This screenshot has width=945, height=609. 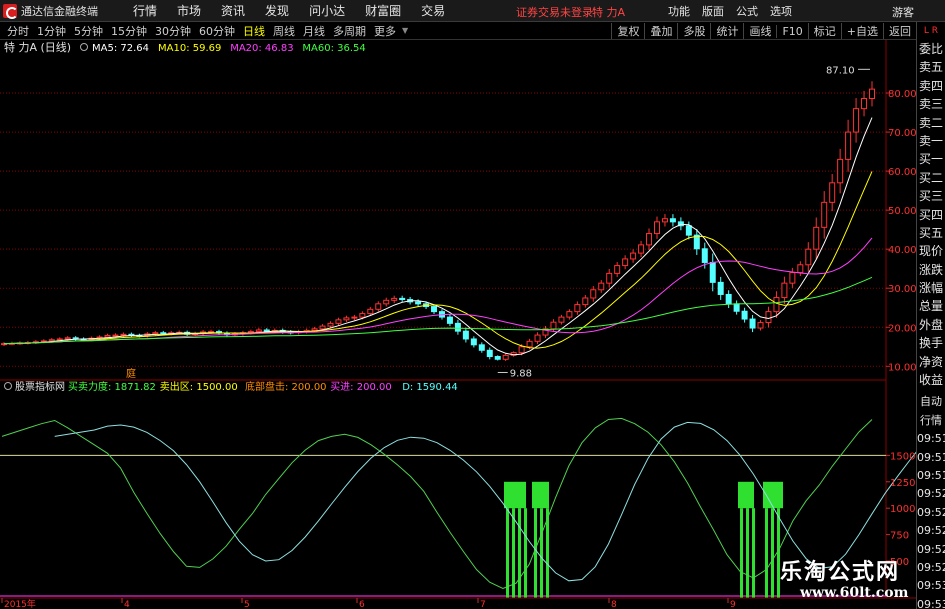 I want to click on period-tab: 更多, so click(x=385, y=31).